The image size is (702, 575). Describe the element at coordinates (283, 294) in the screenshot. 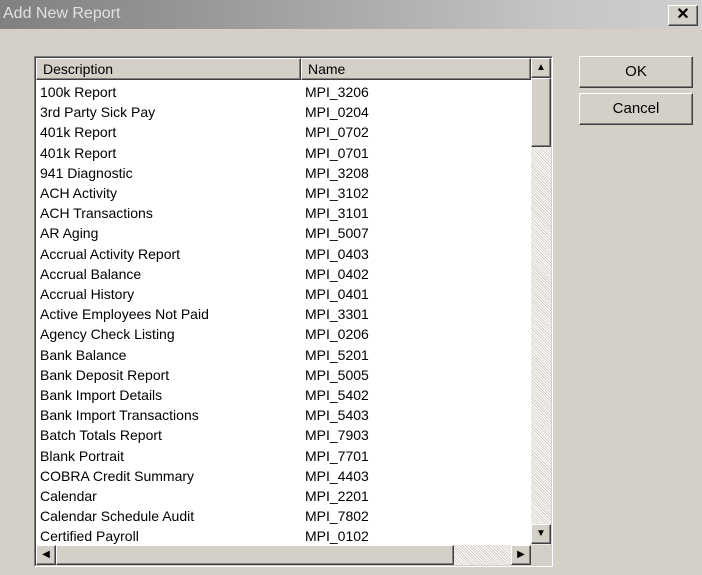

I see `list-item: Accrual History MPI_0401` at that location.